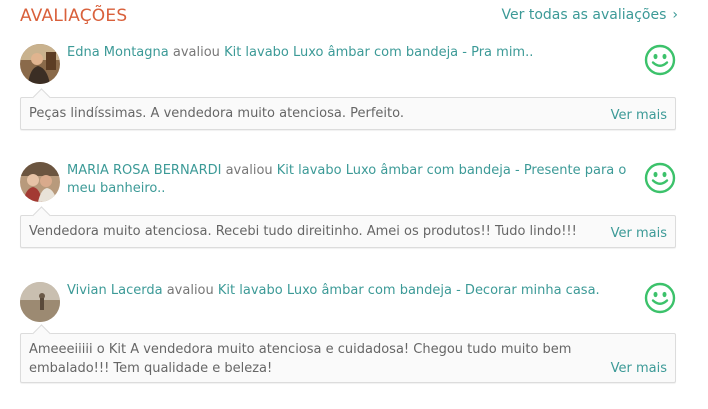  I want to click on reviewer-name-link: Edna Montagna, so click(118, 52).